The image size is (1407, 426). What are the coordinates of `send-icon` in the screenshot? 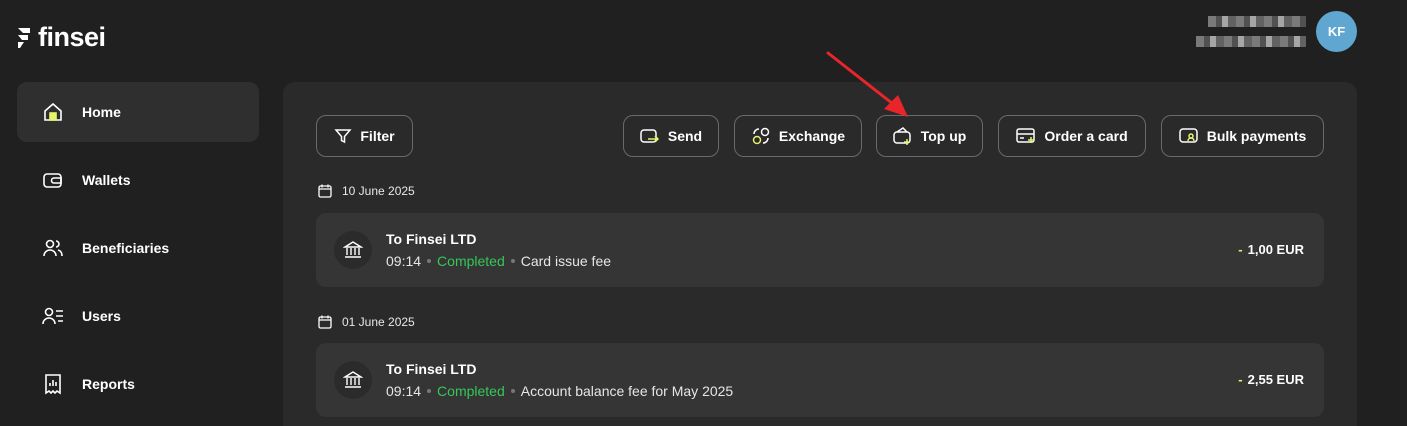 It's located at (649, 136).